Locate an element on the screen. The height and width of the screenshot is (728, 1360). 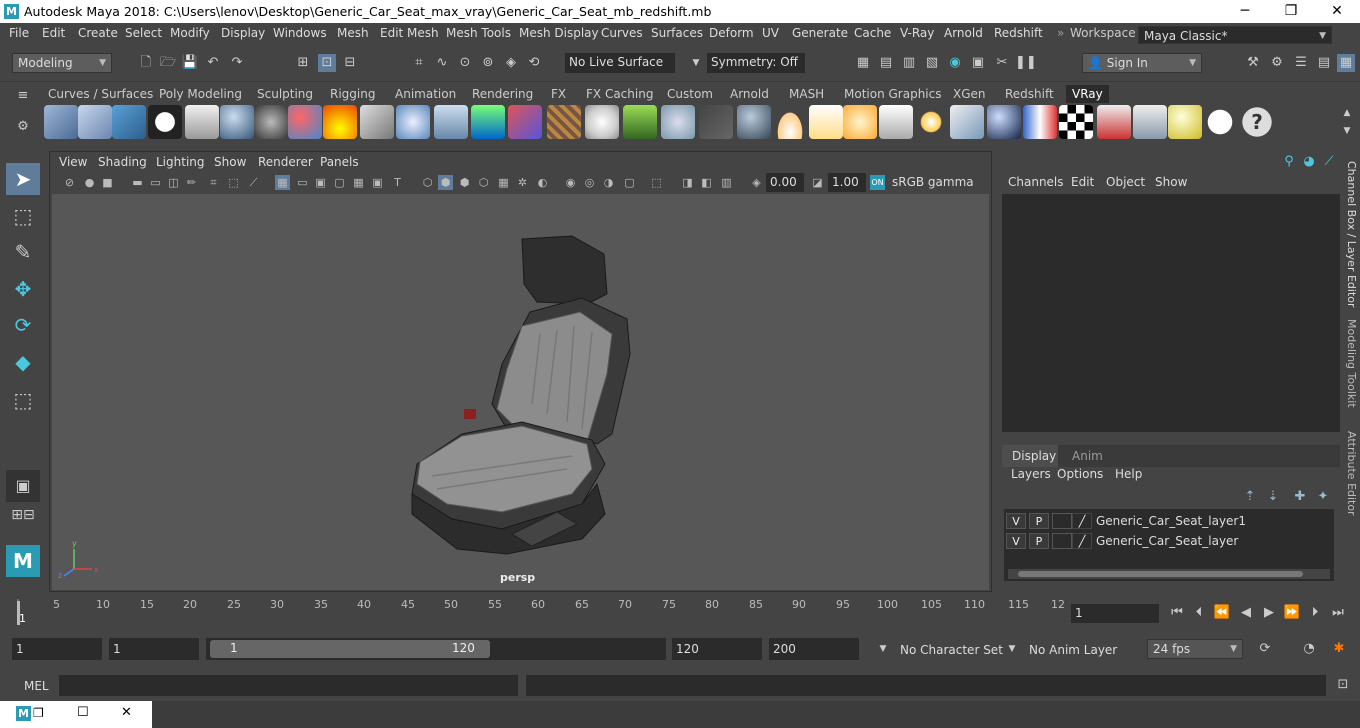
vray-globe-icon is located at coordinates (754, 122).